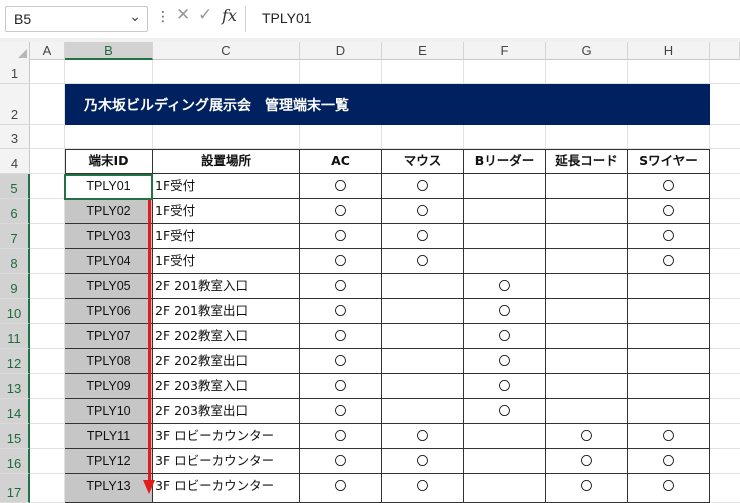 The height and width of the screenshot is (503, 740). Describe the element at coordinates (47, 51) in the screenshot. I see `column-header-a: A` at that location.